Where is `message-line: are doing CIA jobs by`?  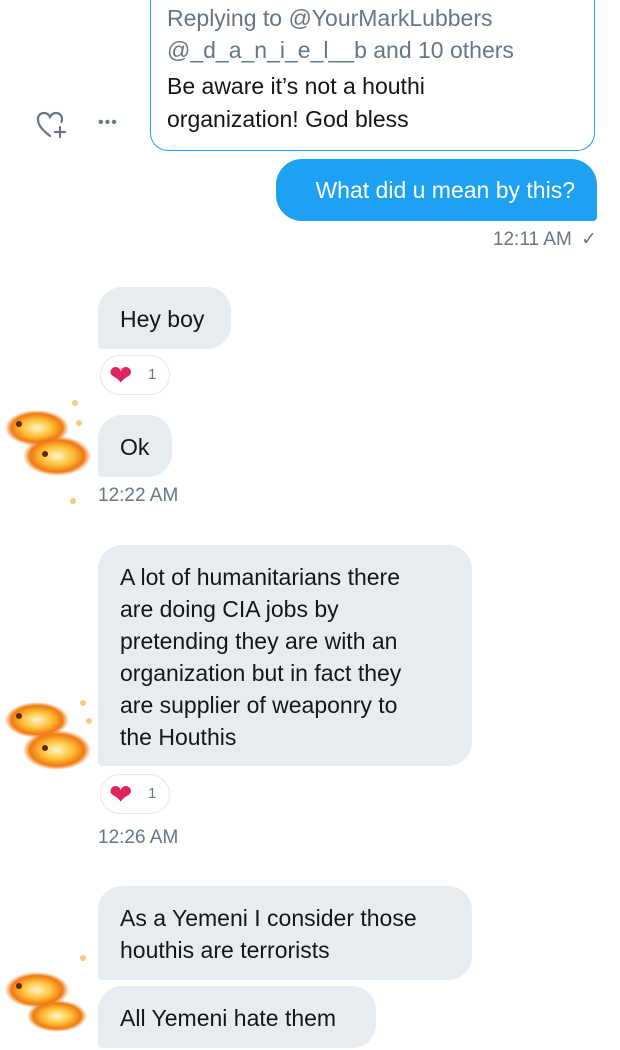
message-line: are doing CIA jobs by is located at coordinates (229, 609).